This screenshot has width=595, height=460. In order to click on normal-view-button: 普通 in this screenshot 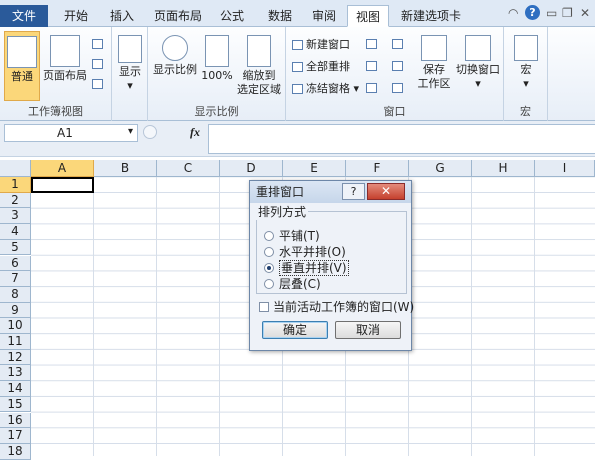, I will do `click(22, 66)`.